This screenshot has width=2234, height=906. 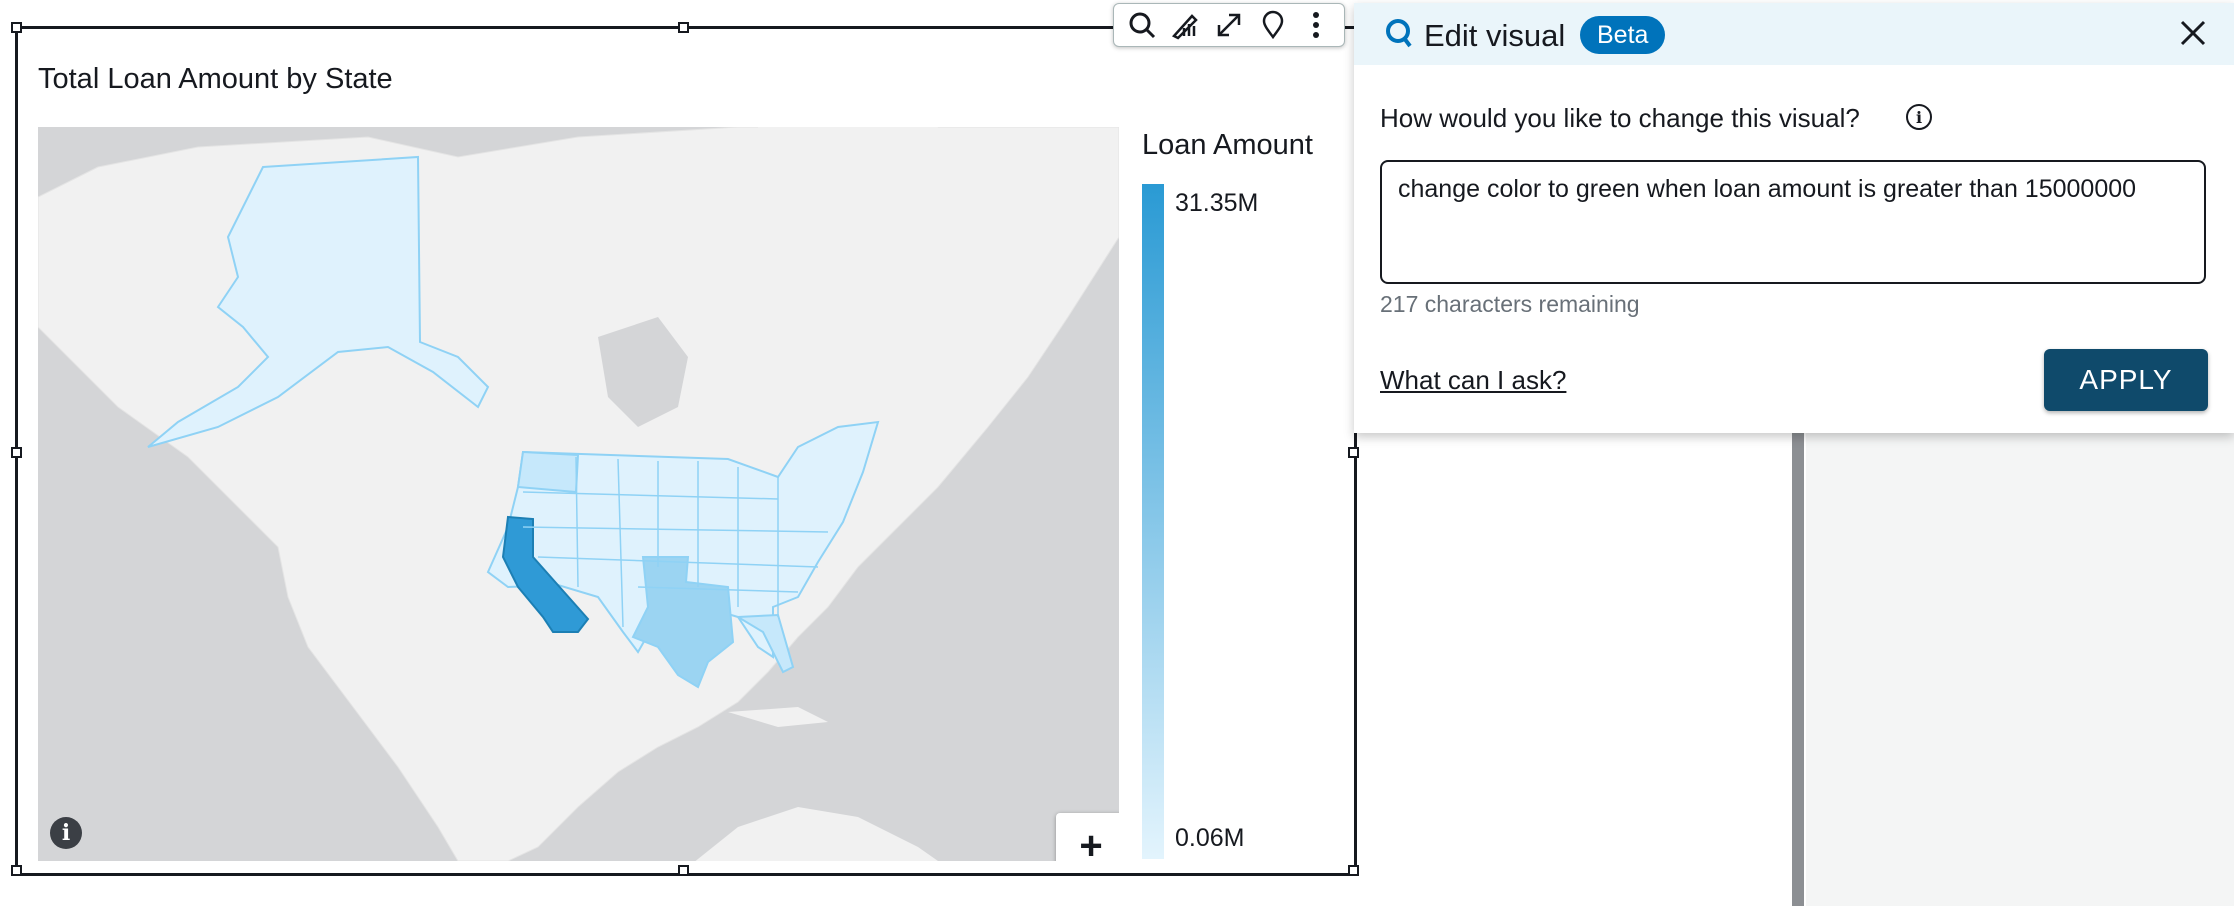 What do you see at coordinates (683, 870) in the screenshot?
I see `resize-handle-bottom` at bounding box center [683, 870].